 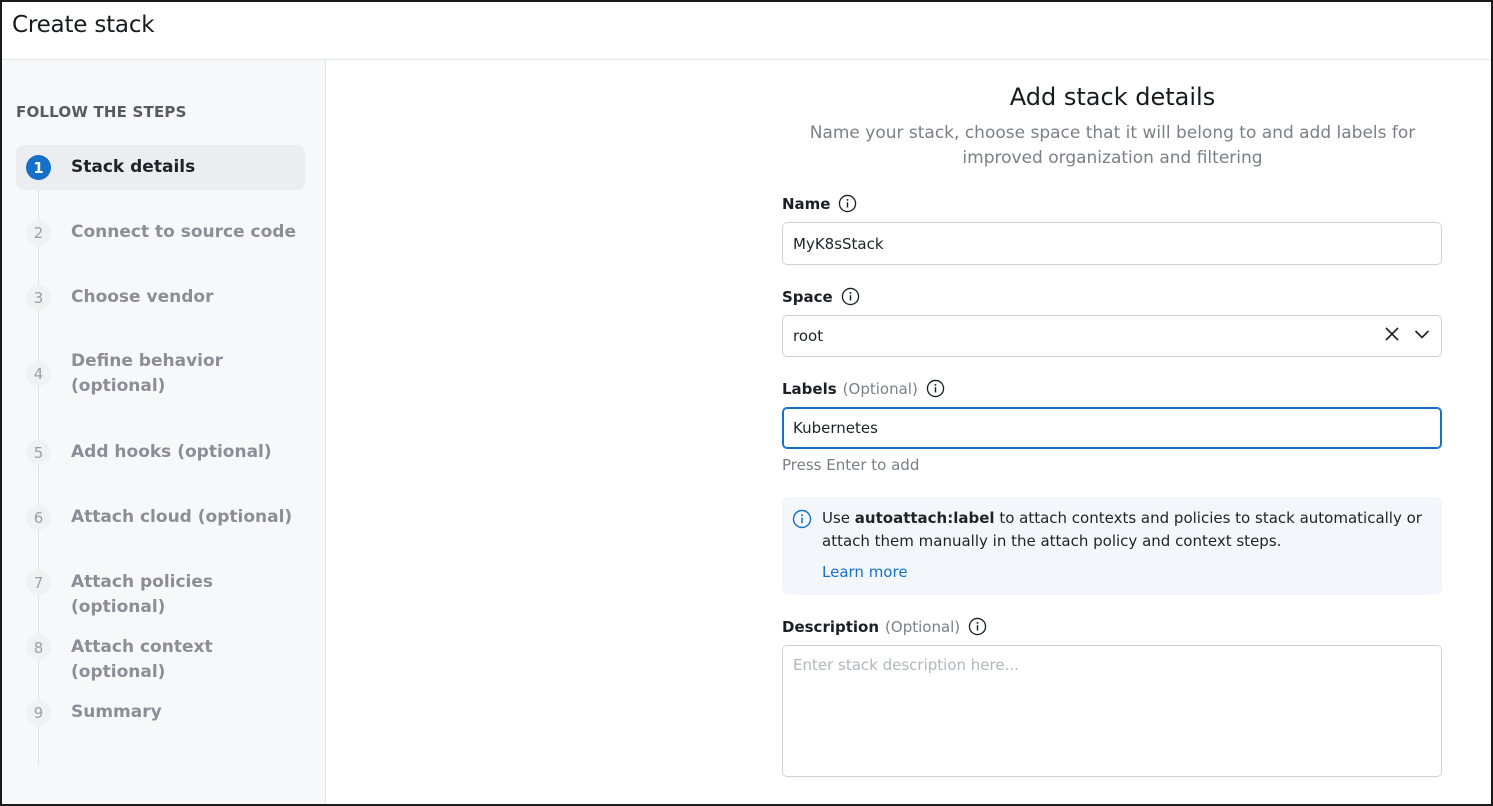 I want to click on step-number: 9, so click(x=38, y=712).